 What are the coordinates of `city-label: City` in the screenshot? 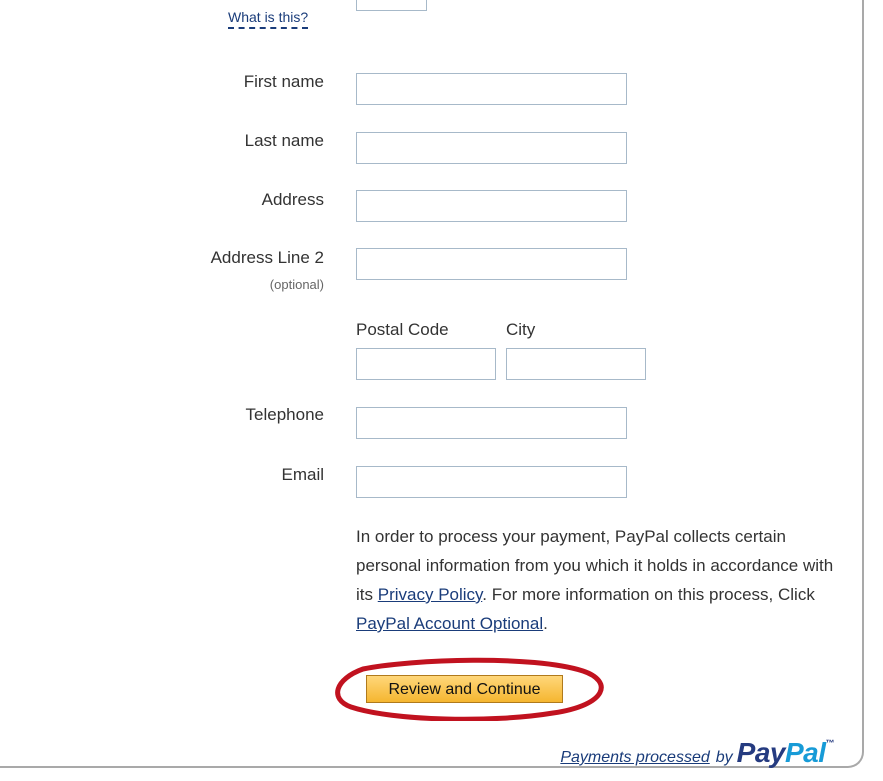 It's located at (521, 329).